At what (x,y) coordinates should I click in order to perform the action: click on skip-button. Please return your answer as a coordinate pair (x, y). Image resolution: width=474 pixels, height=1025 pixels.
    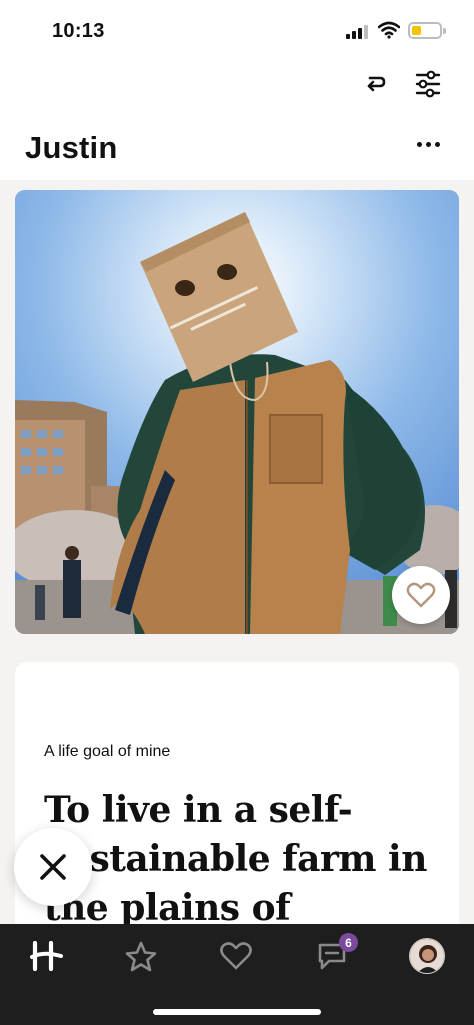
    Looking at the image, I should click on (53, 867).